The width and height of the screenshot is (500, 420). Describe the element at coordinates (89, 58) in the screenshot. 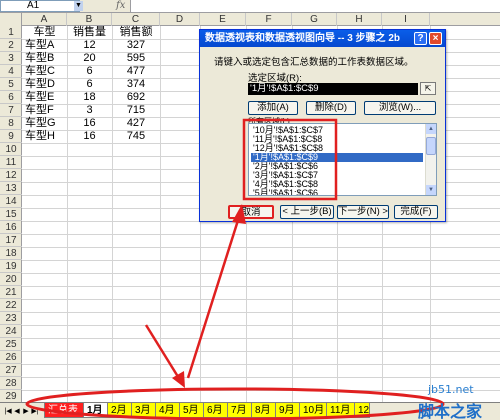

I see `table-cell: 20` at that location.